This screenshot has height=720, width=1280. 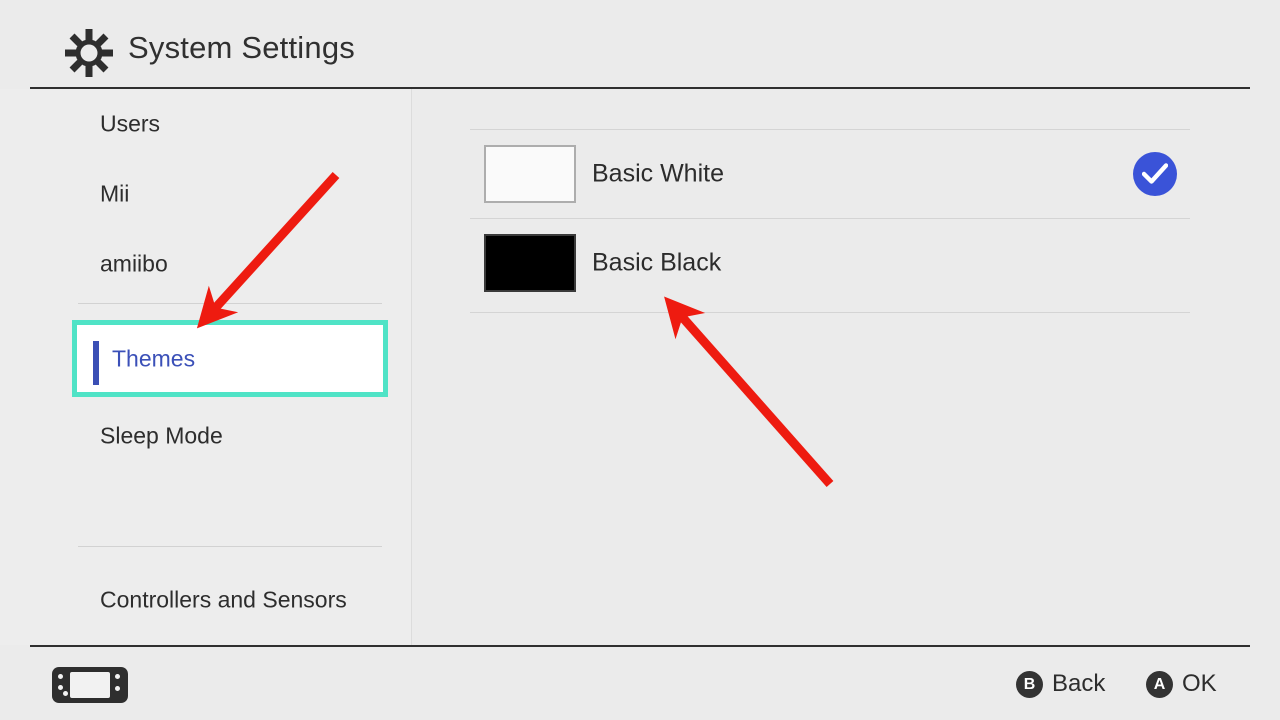 I want to click on sidebar-item-label: Sleep Mode, so click(x=161, y=435).